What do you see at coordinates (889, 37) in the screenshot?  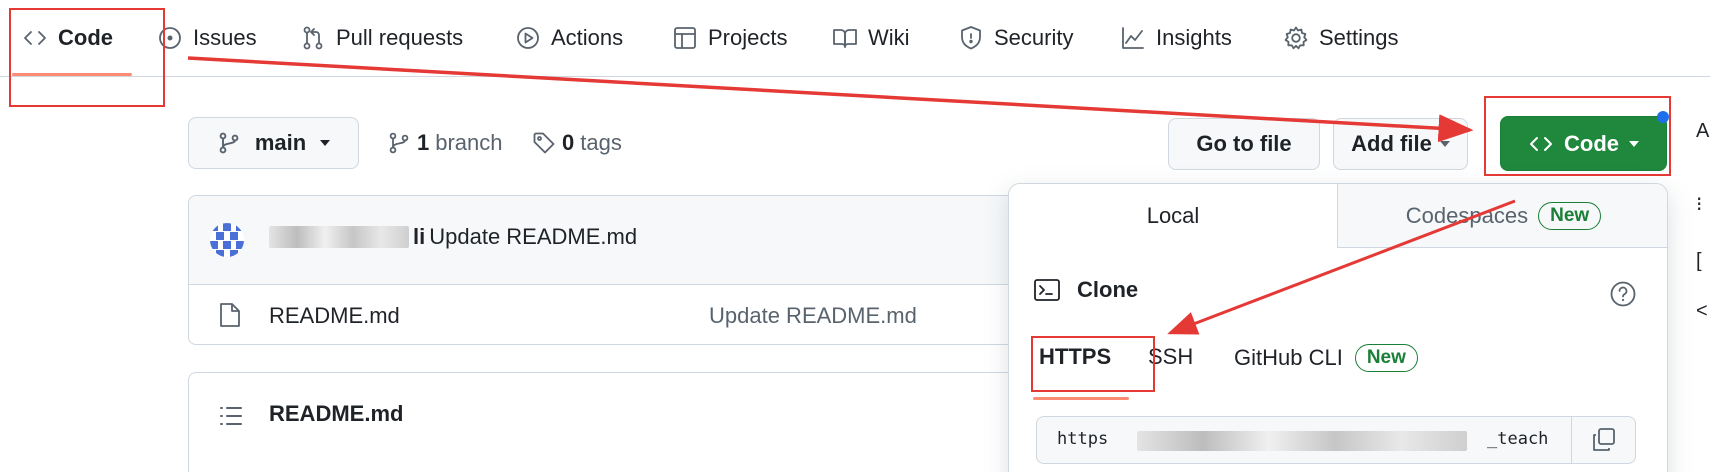 I see `tab-wiki-label: Wiki` at bounding box center [889, 37].